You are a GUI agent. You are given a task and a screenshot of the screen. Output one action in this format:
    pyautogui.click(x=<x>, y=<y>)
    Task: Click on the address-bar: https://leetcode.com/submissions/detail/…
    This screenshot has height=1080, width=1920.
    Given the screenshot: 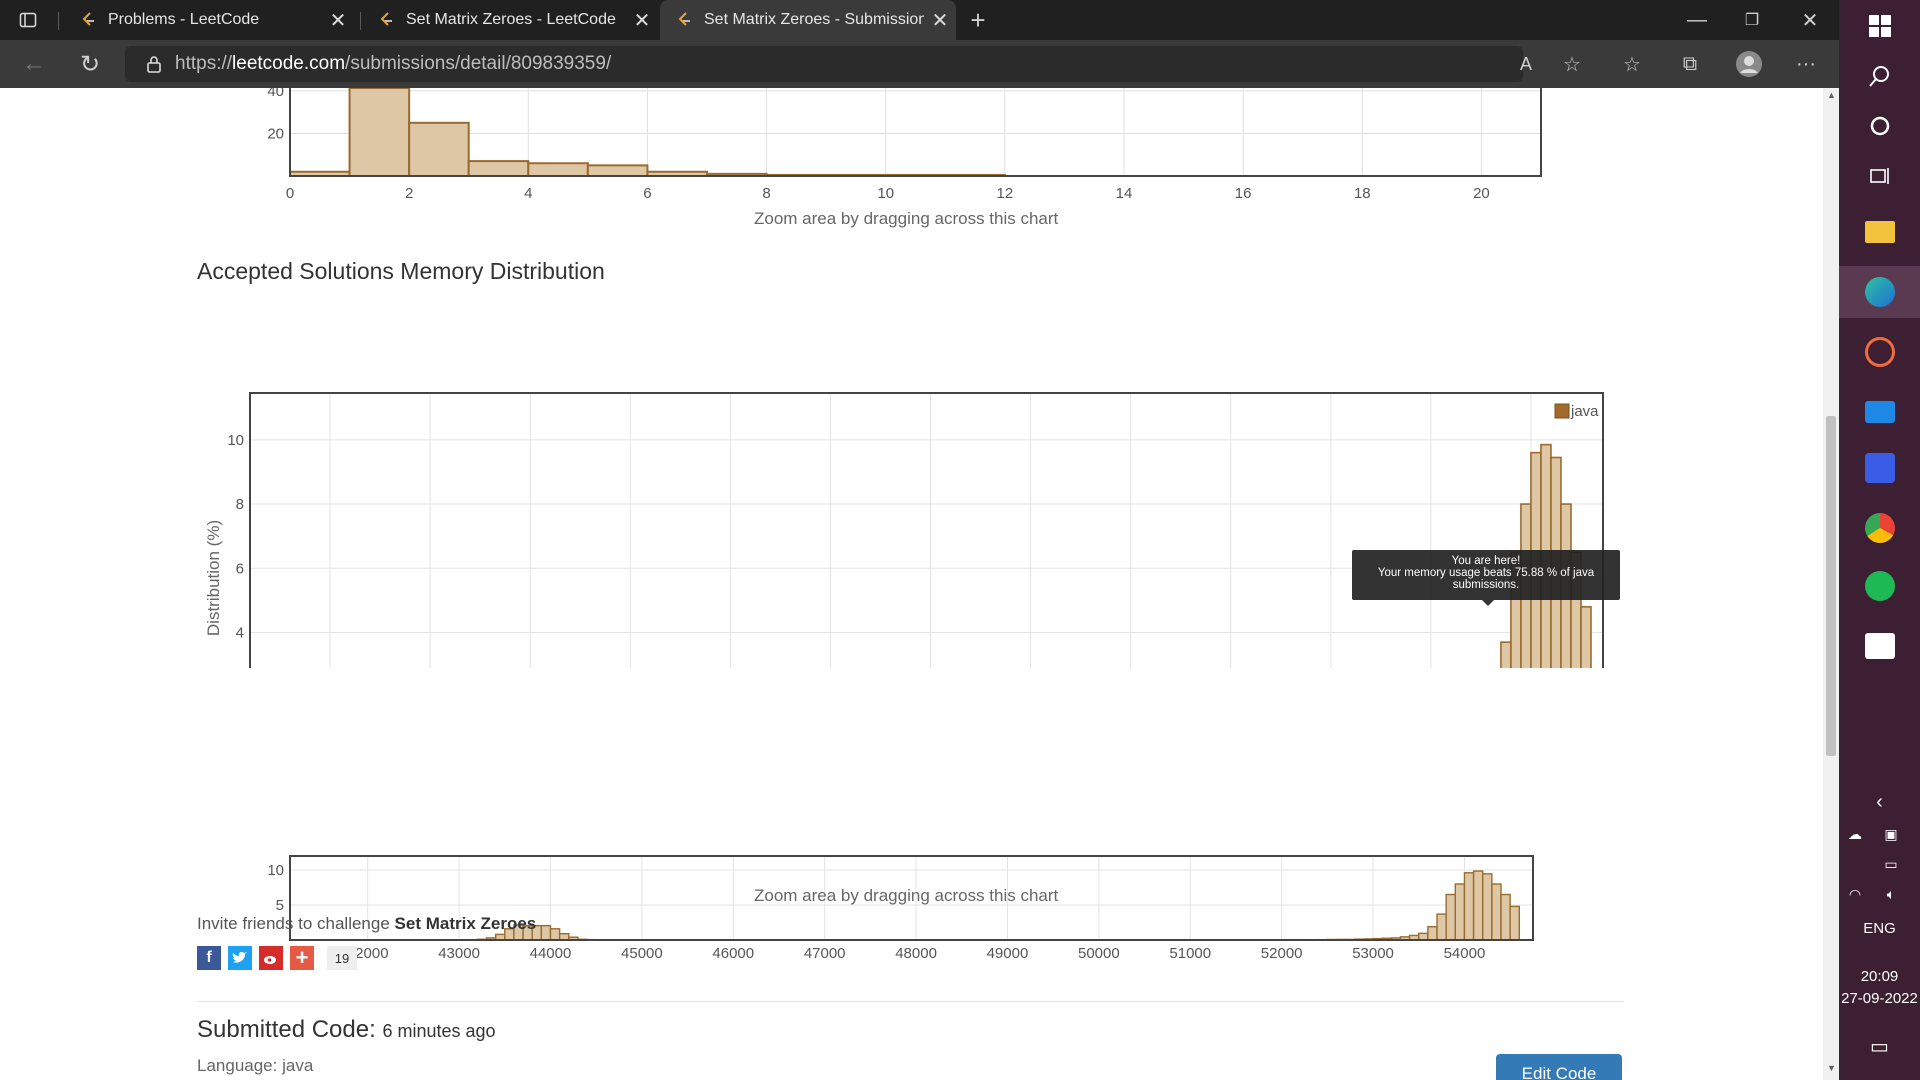 What is the action you would take?
    pyautogui.click(x=824, y=64)
    